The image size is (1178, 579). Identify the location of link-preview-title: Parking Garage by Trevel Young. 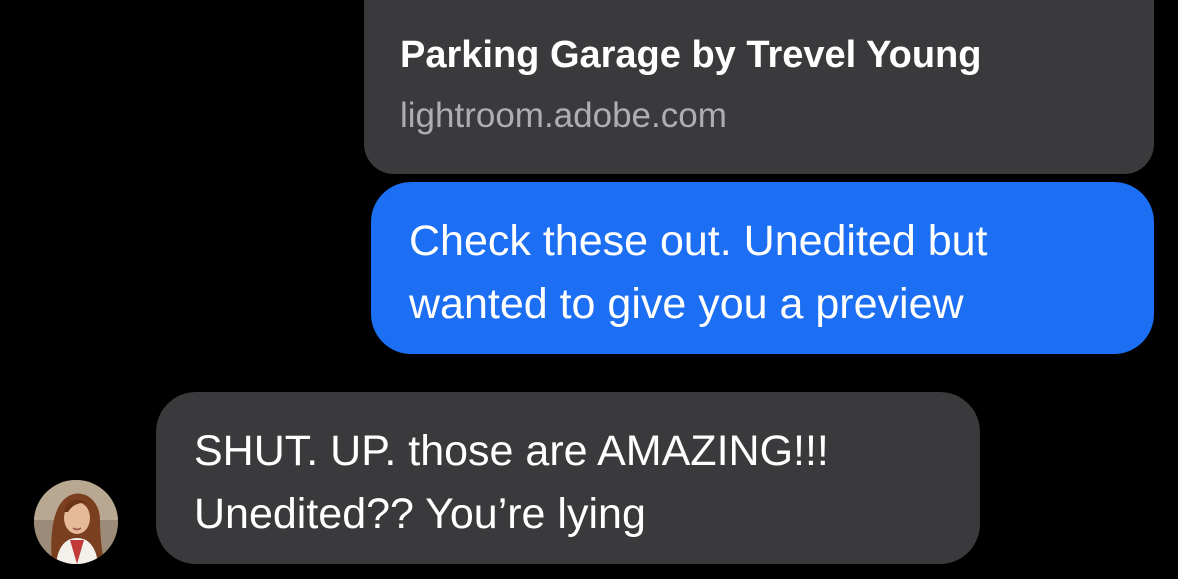
(691, 55).